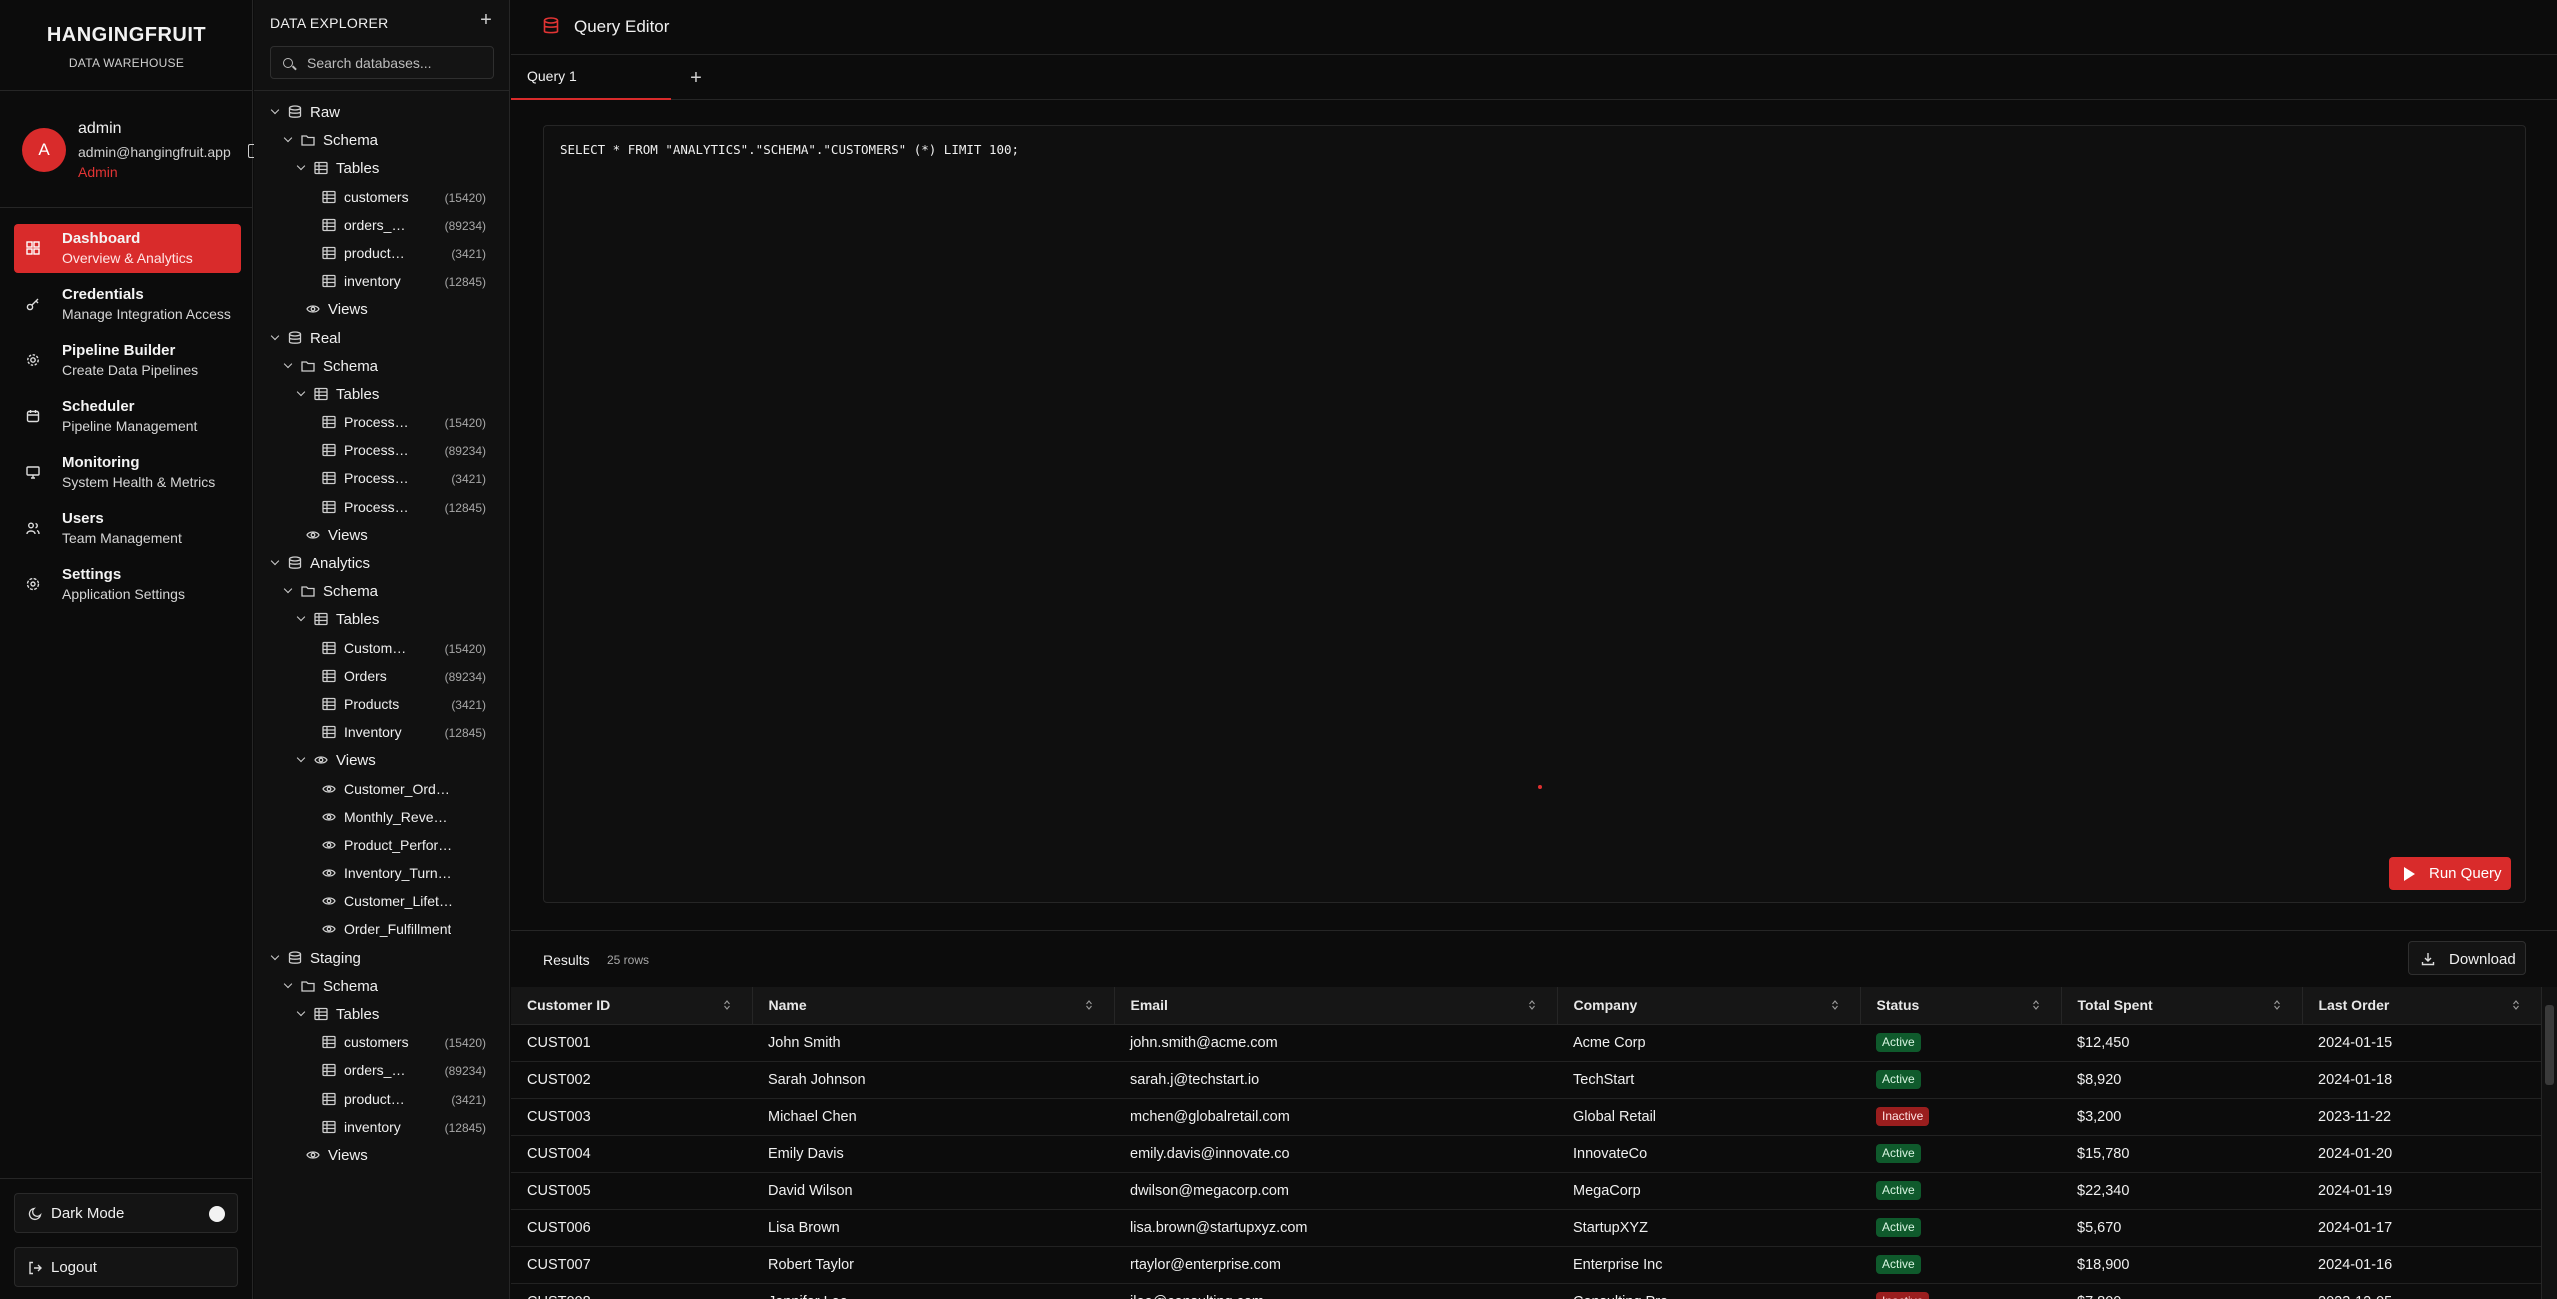 This screenshot has height=1299, width=2557. I want to click on nav-item-monitoring: Monitoring System Health & Metrics, so click(127, 472).